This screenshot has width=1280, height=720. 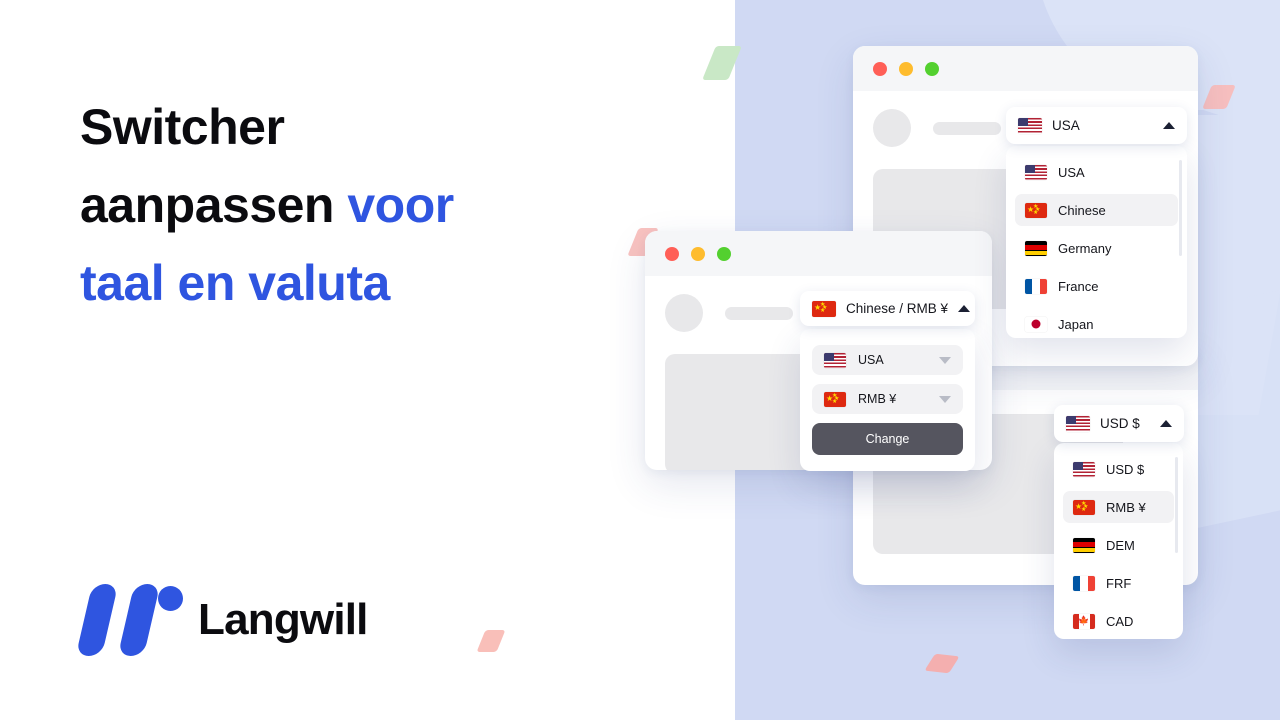 I want to click on logo-dot, so click(x=170, y=598).